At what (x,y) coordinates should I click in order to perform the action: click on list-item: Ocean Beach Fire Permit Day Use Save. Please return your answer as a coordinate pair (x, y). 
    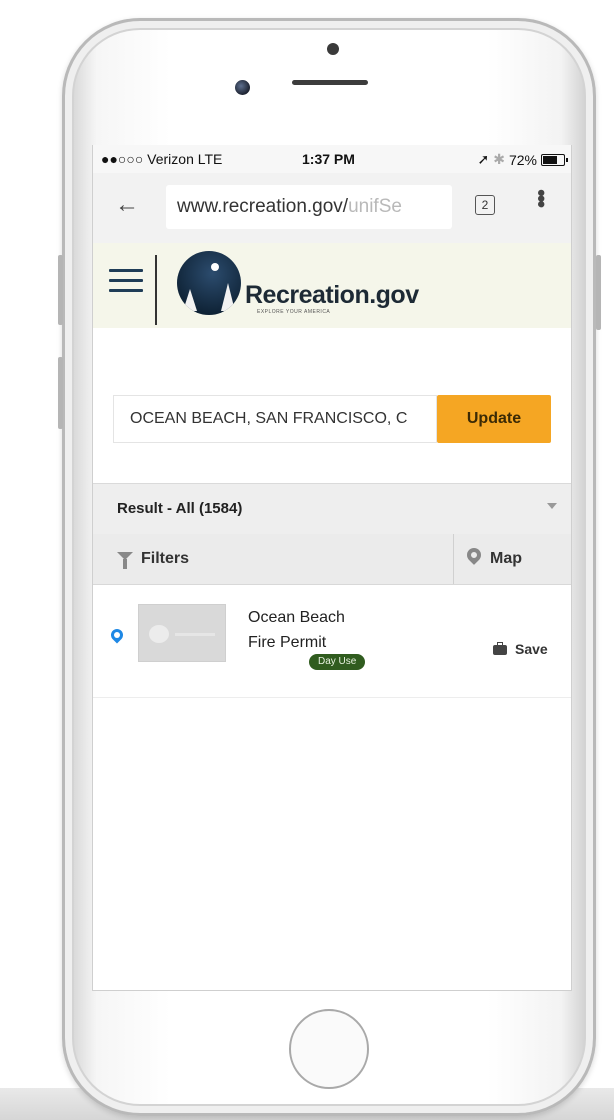
    Looking at the image, I should click on (332, 641).